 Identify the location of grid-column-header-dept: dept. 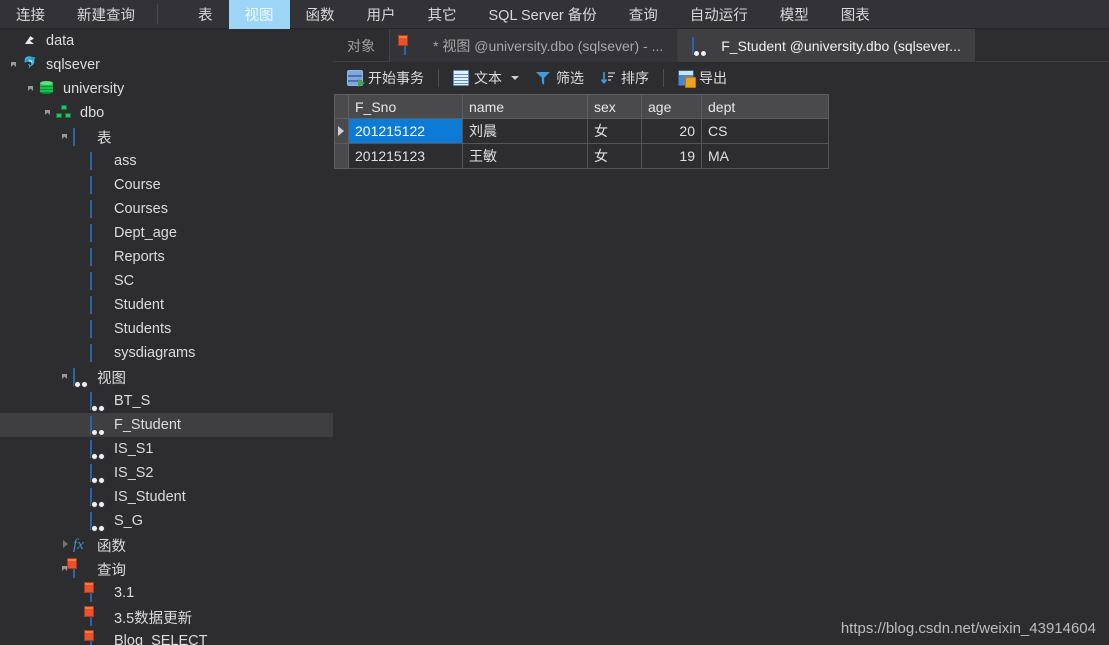
(765, 106).